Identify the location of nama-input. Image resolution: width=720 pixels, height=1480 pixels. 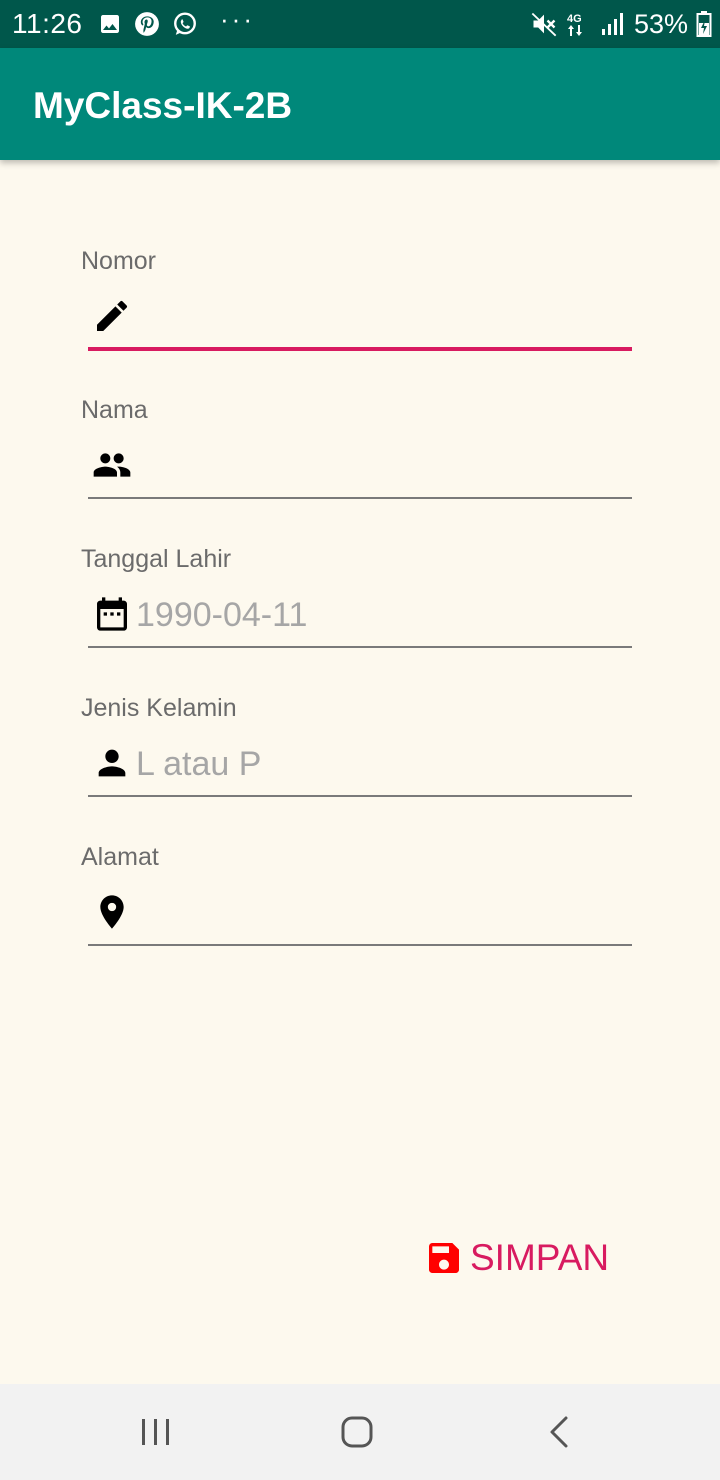
(360, 468).